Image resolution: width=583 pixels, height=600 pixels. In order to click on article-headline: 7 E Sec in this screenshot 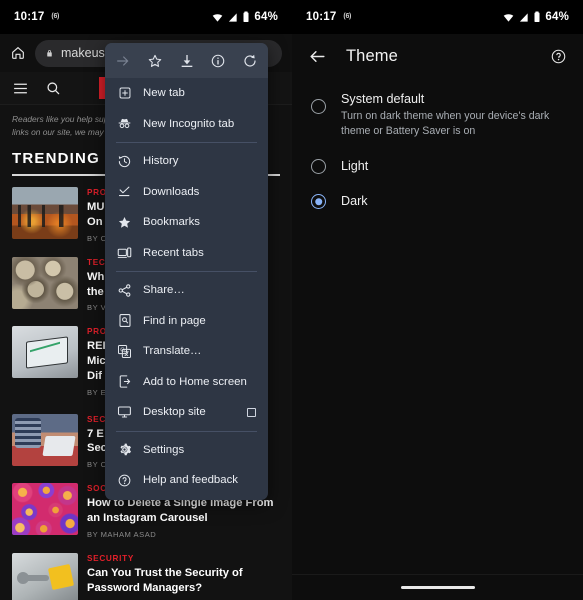, I will do `click(97, 442)`.